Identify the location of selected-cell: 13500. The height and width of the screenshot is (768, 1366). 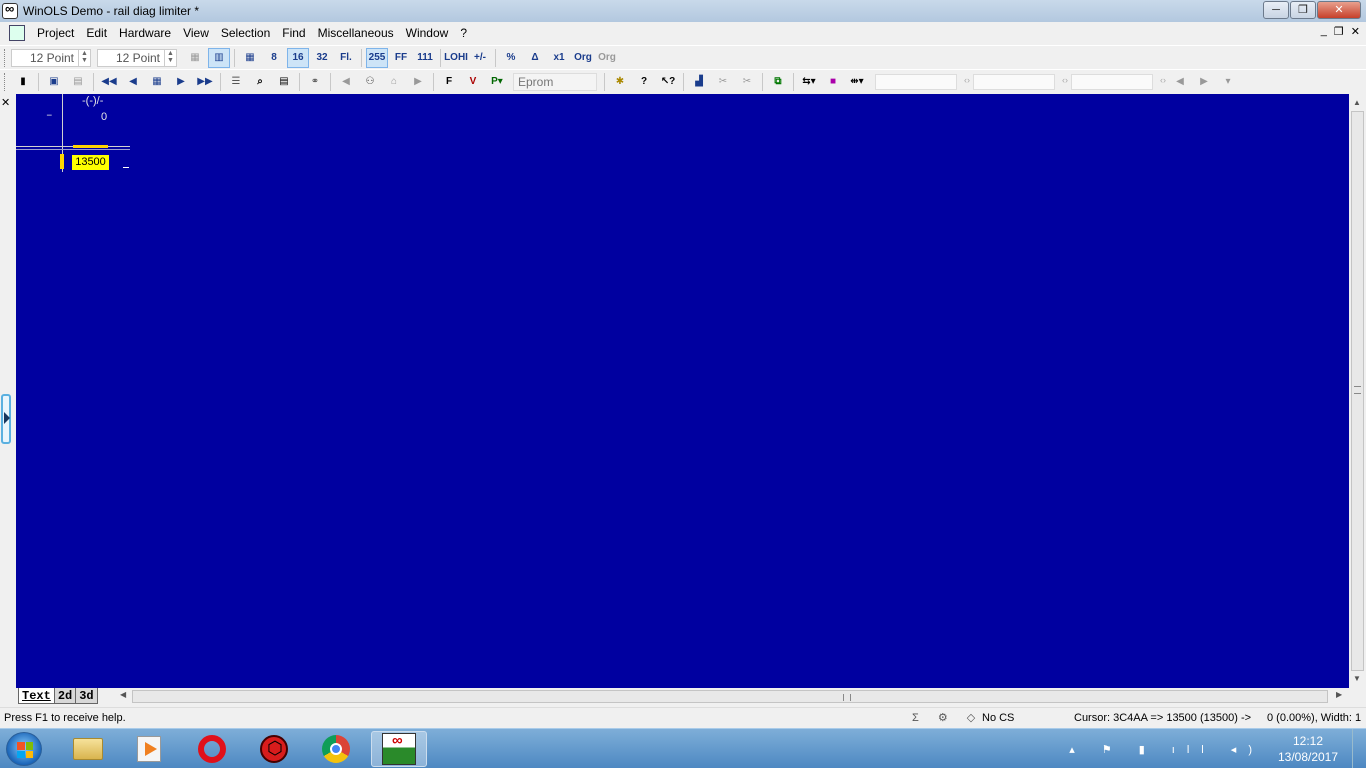
(90, 162).